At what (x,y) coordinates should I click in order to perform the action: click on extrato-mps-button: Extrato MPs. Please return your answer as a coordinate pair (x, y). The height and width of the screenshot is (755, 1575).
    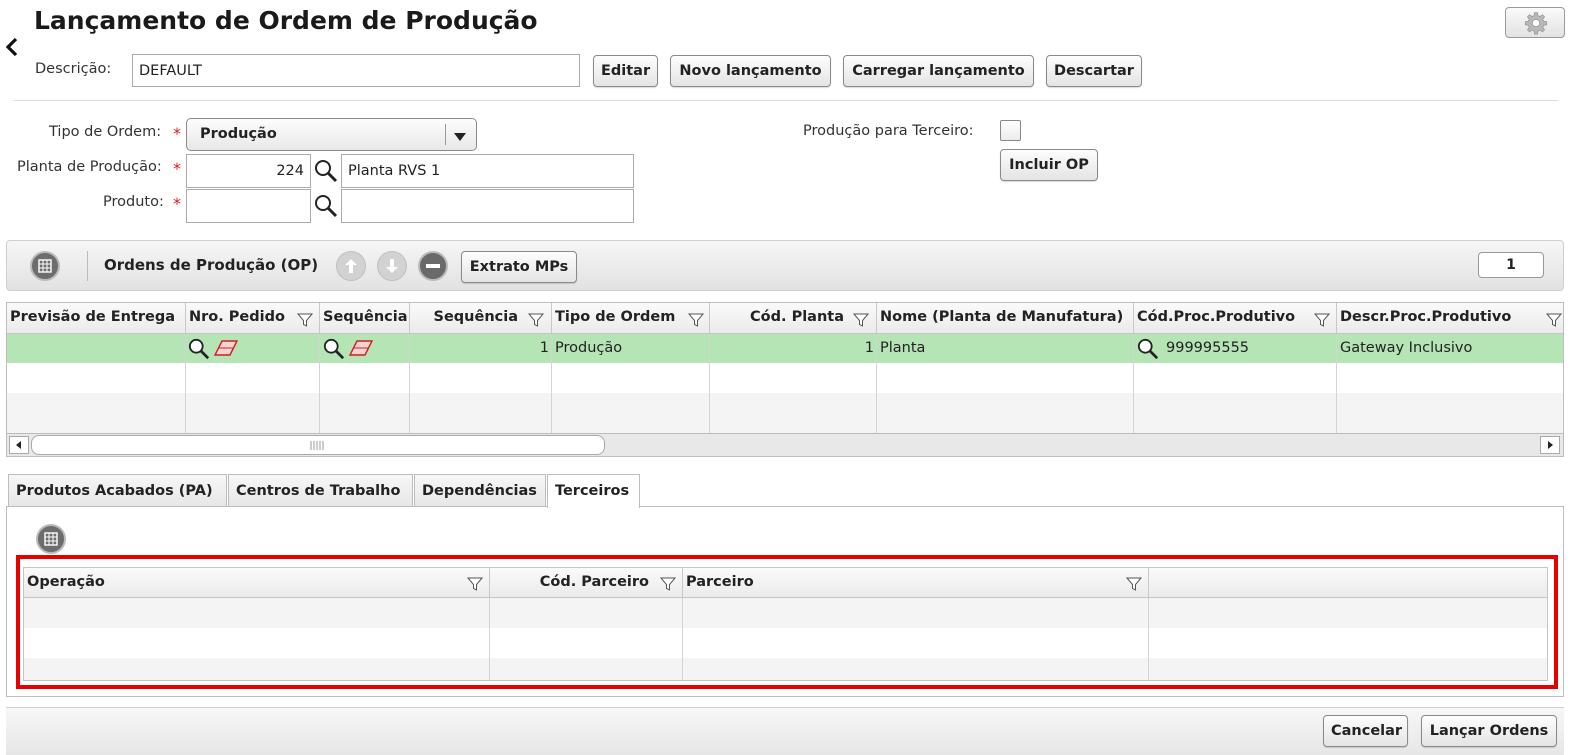
    Looking at the image, I should click on (519, 267).